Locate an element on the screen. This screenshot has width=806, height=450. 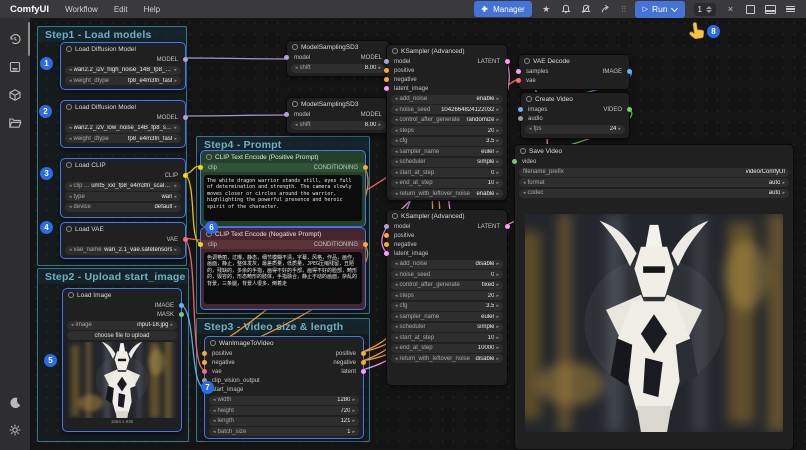
widget-height: ◂ height 720 ▸ is located at coordinates (284, 410).